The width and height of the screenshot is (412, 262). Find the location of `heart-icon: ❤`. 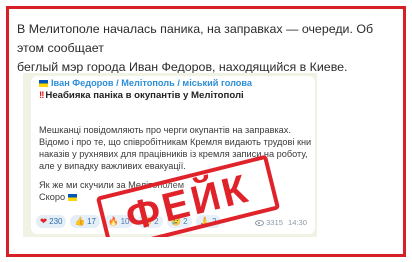

heart-icon: ❤ is located at coordinates (44, 221).